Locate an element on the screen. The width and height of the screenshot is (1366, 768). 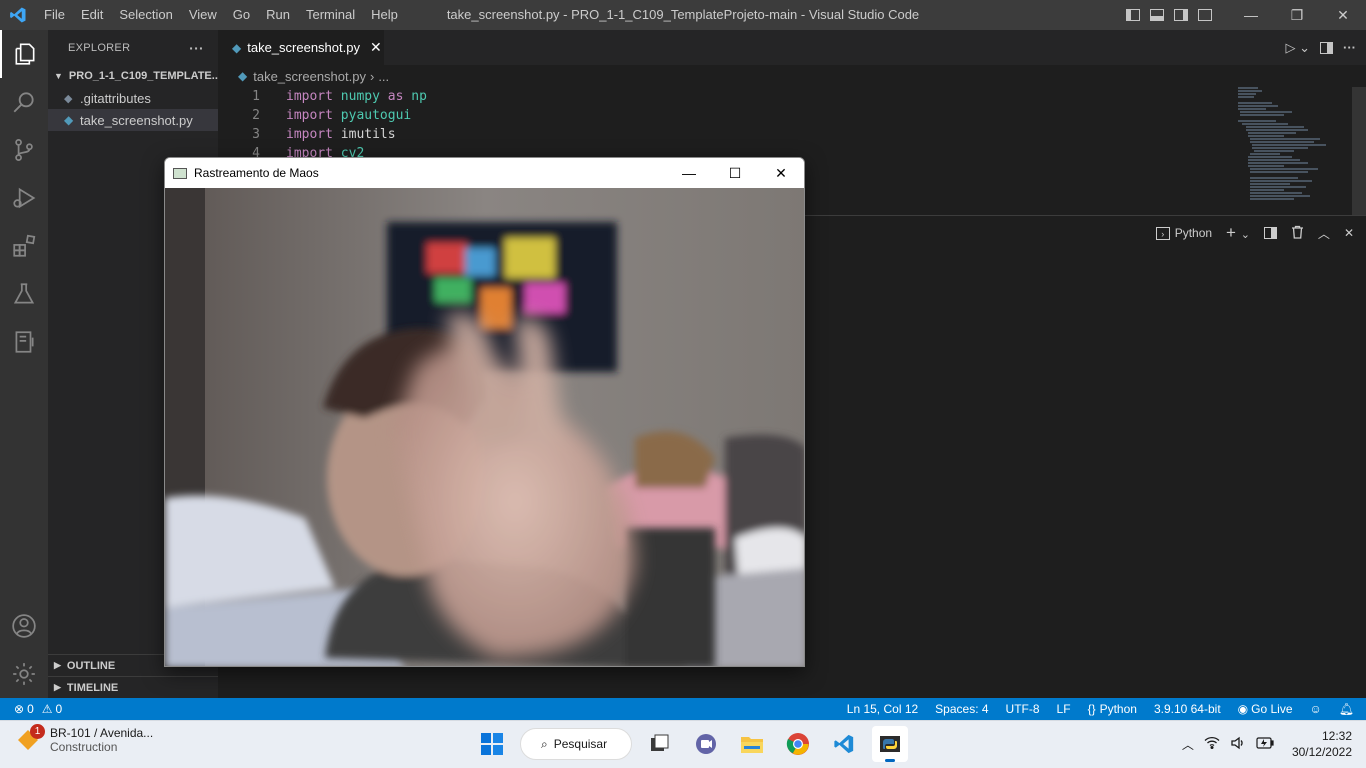
battery-icon is located at coordinates (1265, 744).